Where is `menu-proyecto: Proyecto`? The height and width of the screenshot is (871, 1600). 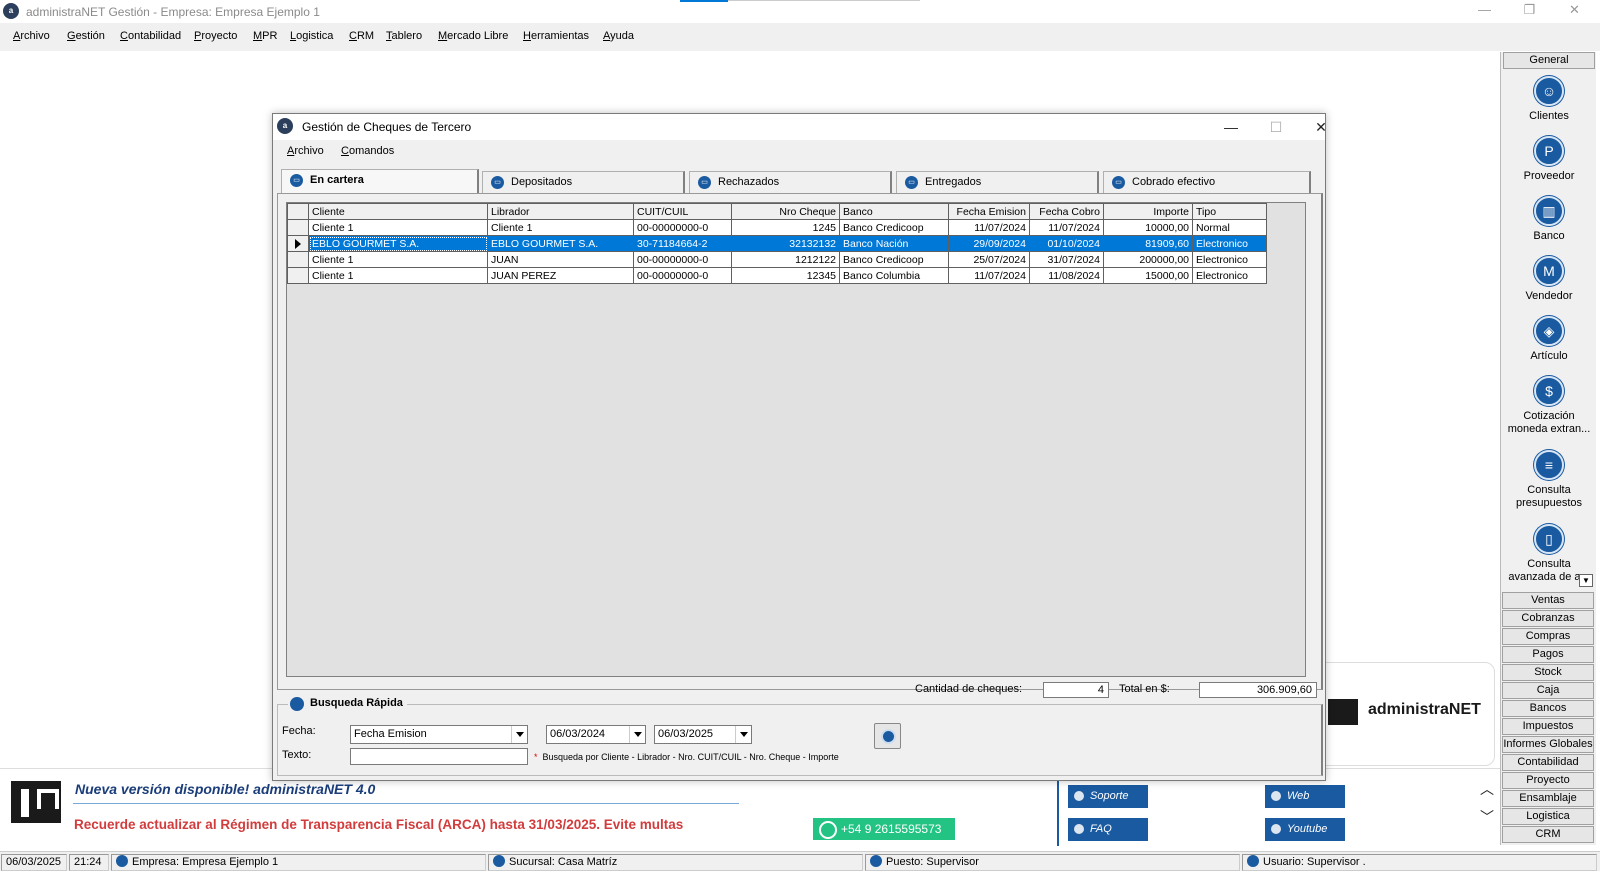 menu-proyecto: Proyecto is located at coordinates (215, 36).